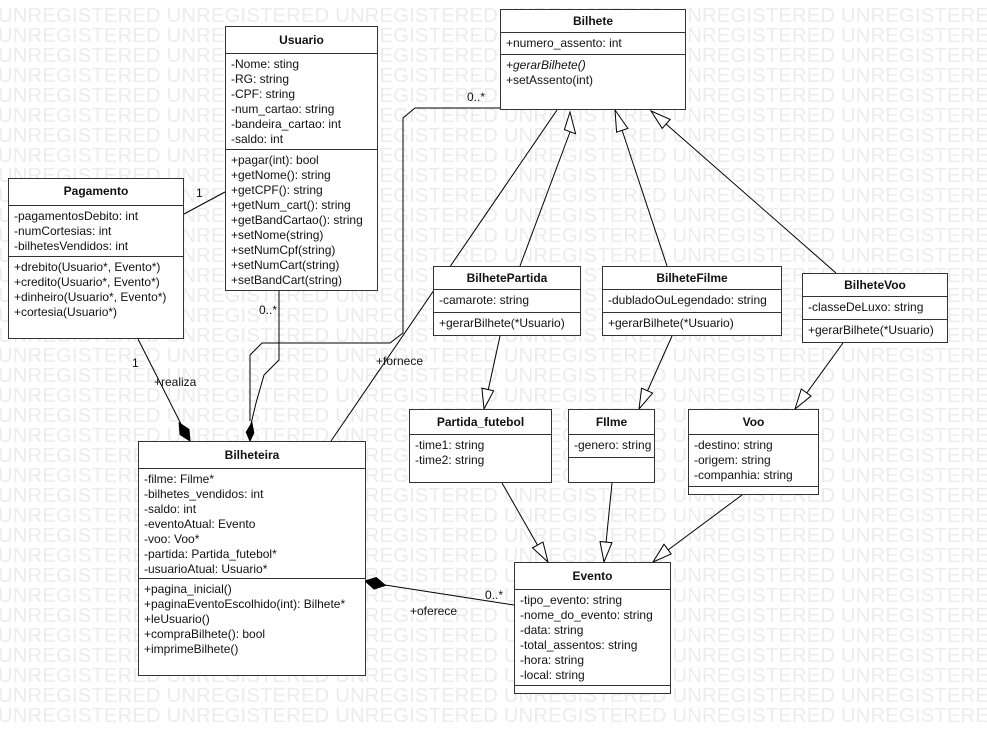 The width and height of the screenshot is (987, 734). What do you see at coordinates (375, 583) in the screenshot?
I see `composition-diamond-evento` at bounding box center [375, 583].